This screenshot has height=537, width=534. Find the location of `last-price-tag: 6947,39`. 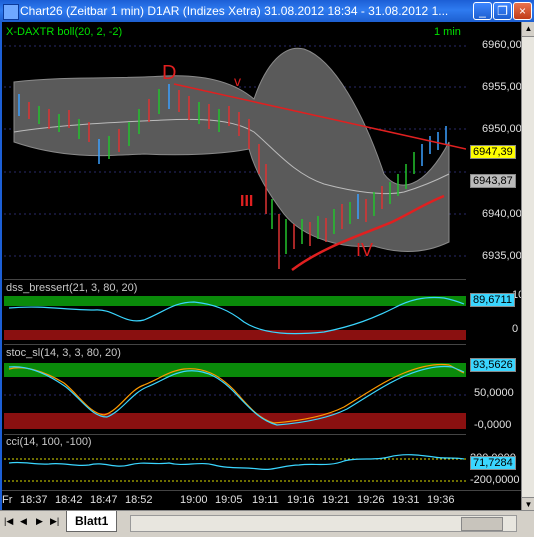

last-price-tag: 6947,39 is located at coordinates (493, 152).